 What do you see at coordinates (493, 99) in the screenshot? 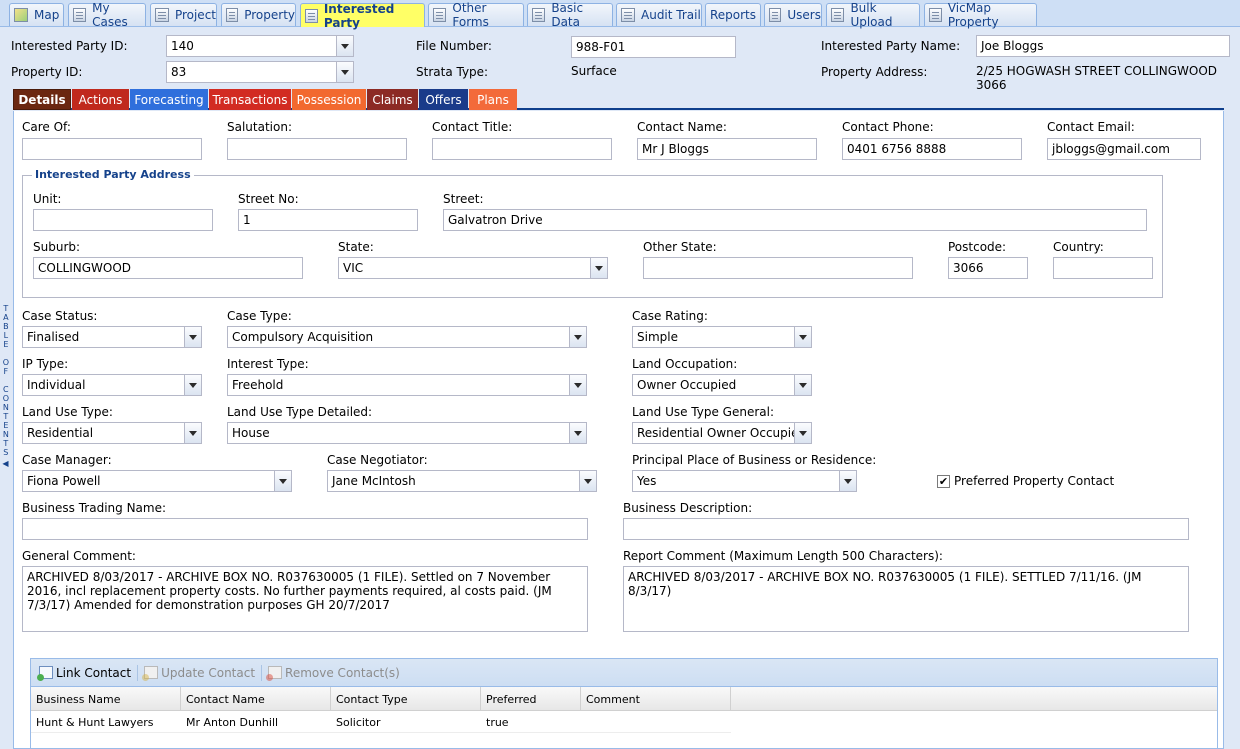
I see `tab-plans: Plans` at bounding box center [493, 99].